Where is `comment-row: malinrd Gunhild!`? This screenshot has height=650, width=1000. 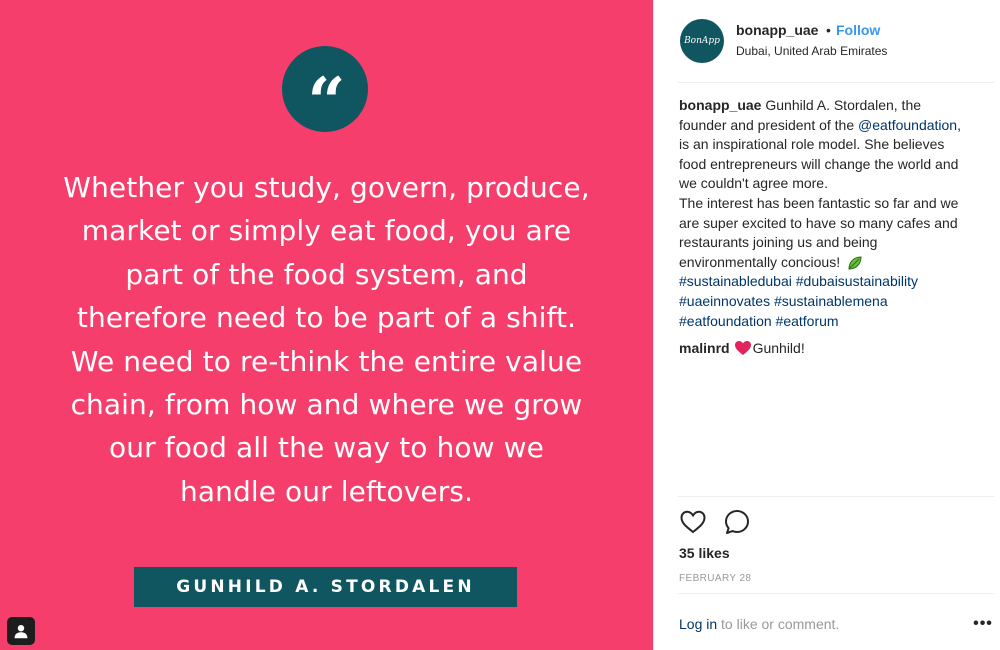 comment-row: malinrd Gunhild! is located at coordinates (742, 348).